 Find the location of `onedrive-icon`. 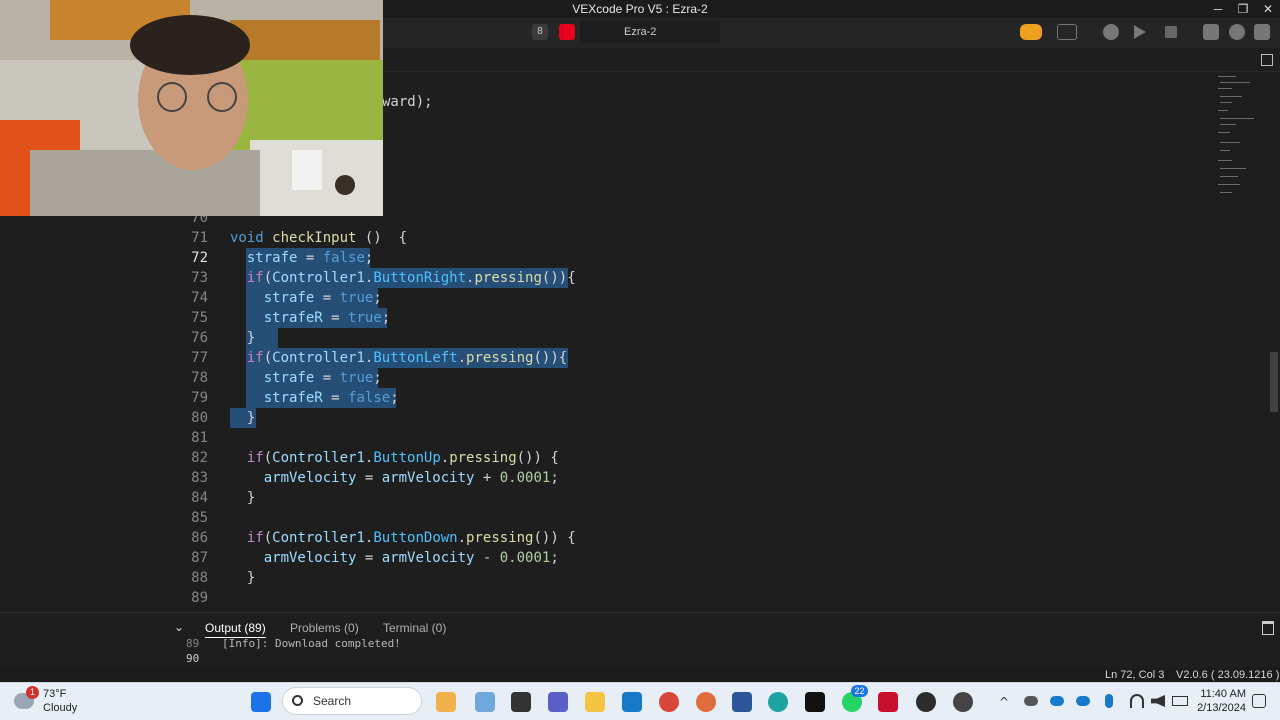

onedrive-icon is located at coordinates (1057, 701).